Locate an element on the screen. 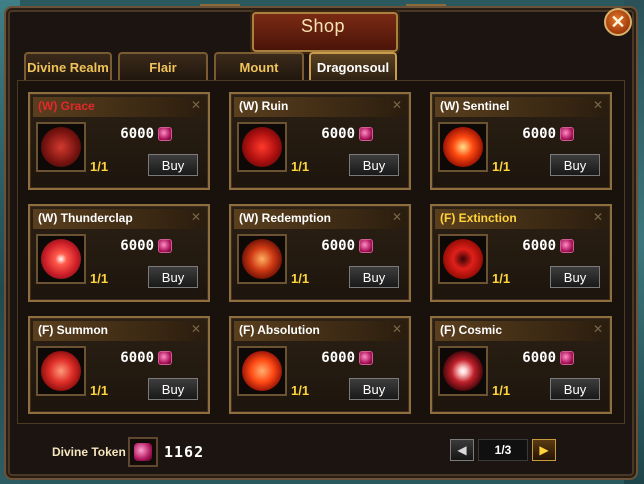 This screenshot has width=644, height=484. tab-mount: Mount is located at coordinates (259, 66).